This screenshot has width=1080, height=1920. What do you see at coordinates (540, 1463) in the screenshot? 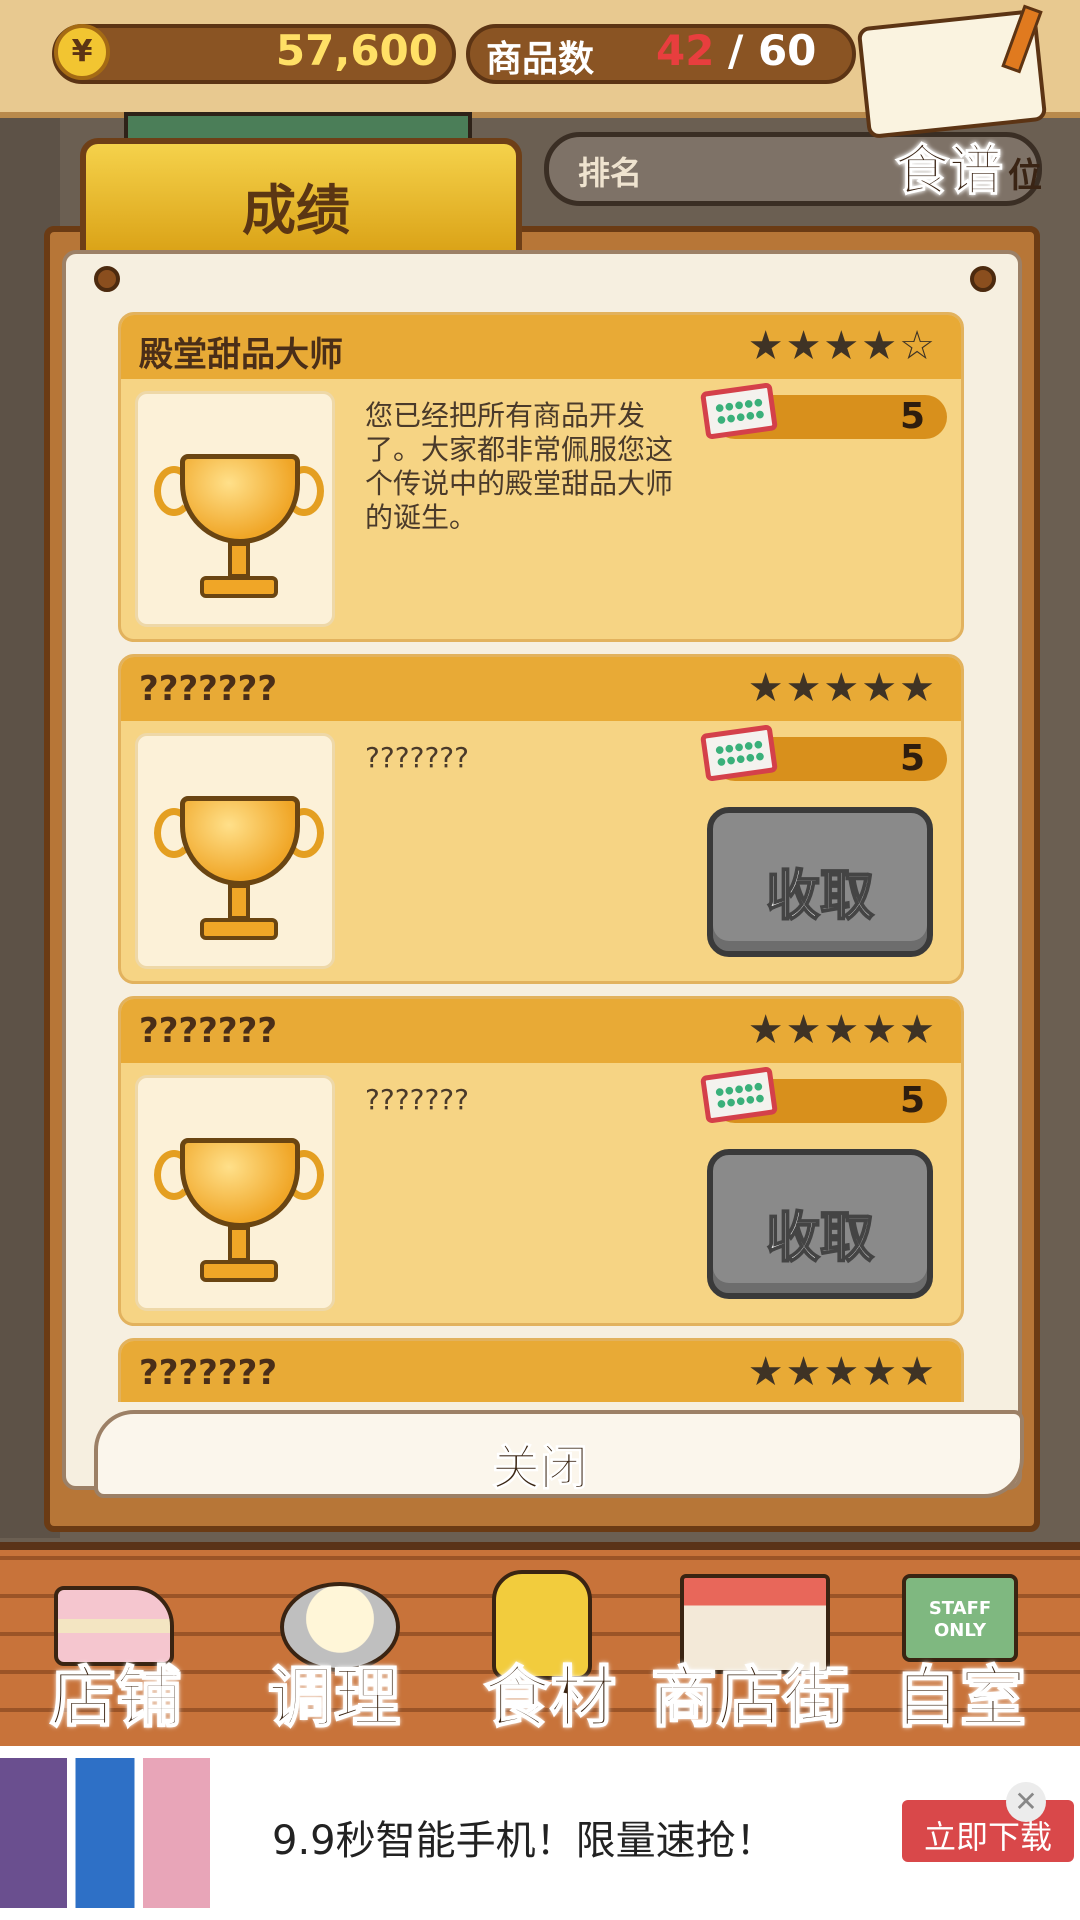
I see `close-button-label: 关闭` at bounding box center [540, 1463].